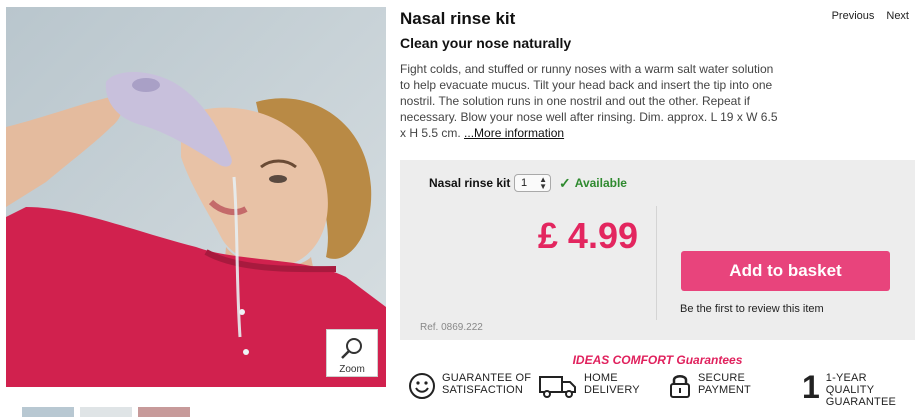 Image resolution: width=915 pixels, height=417 pixels. What do you see at coordinates (514, 133) in the screenshot?
I see `more-information-link: ...More information` at bounding box center [514, 133].